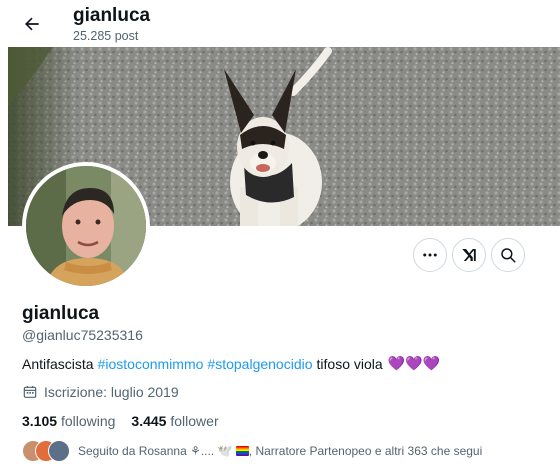  What do you see at coordinates (149, 421) in the screenshot?
I see `followers-count: 3.445` at bounding box center [149, 421].